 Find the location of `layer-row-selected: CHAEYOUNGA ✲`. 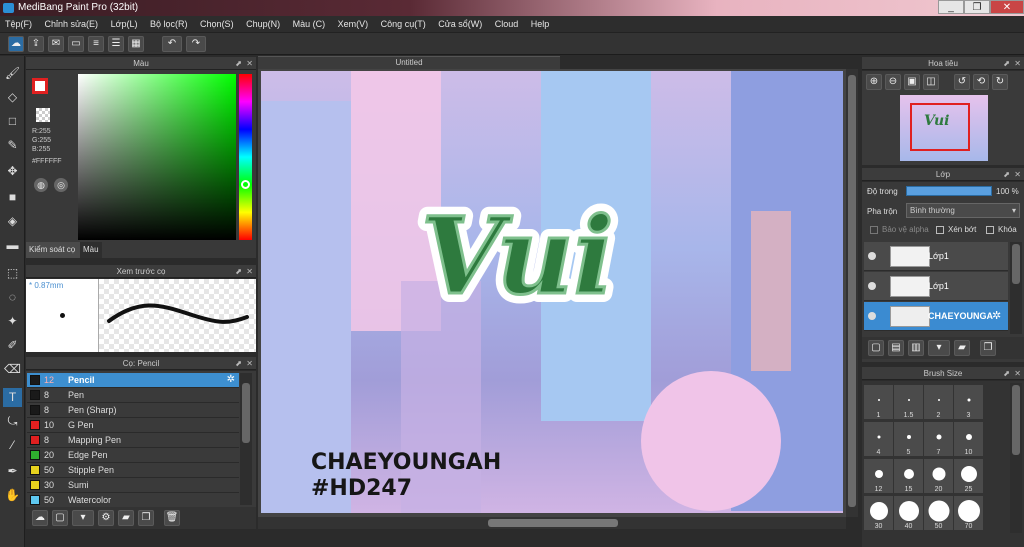

layer-row-selected: CHAEYOUNGA ✲ is located at coordinates (936, 316).